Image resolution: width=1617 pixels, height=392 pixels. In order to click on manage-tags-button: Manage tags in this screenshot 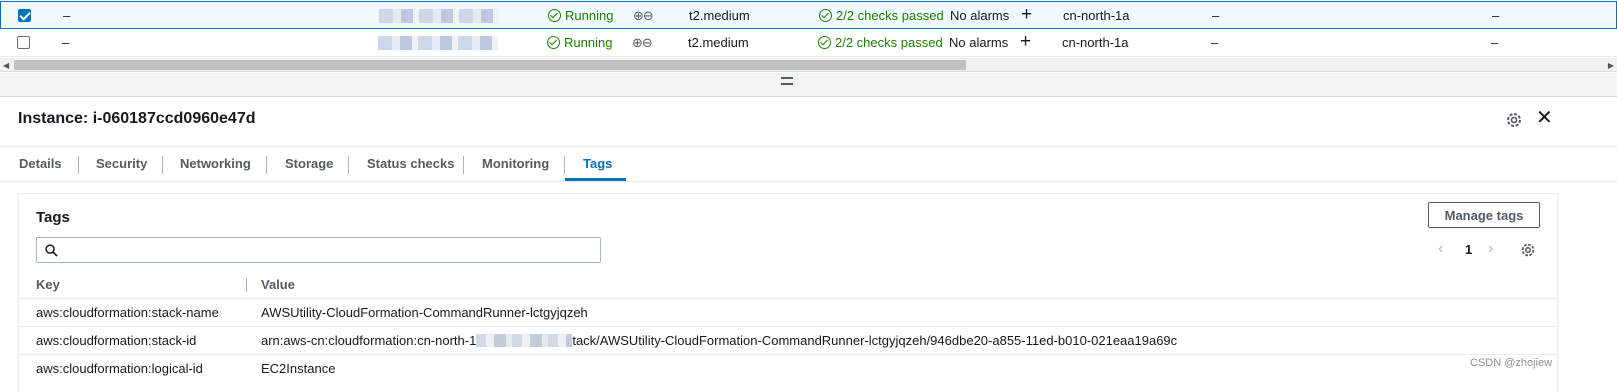, I will do `click(1484, 215)`.